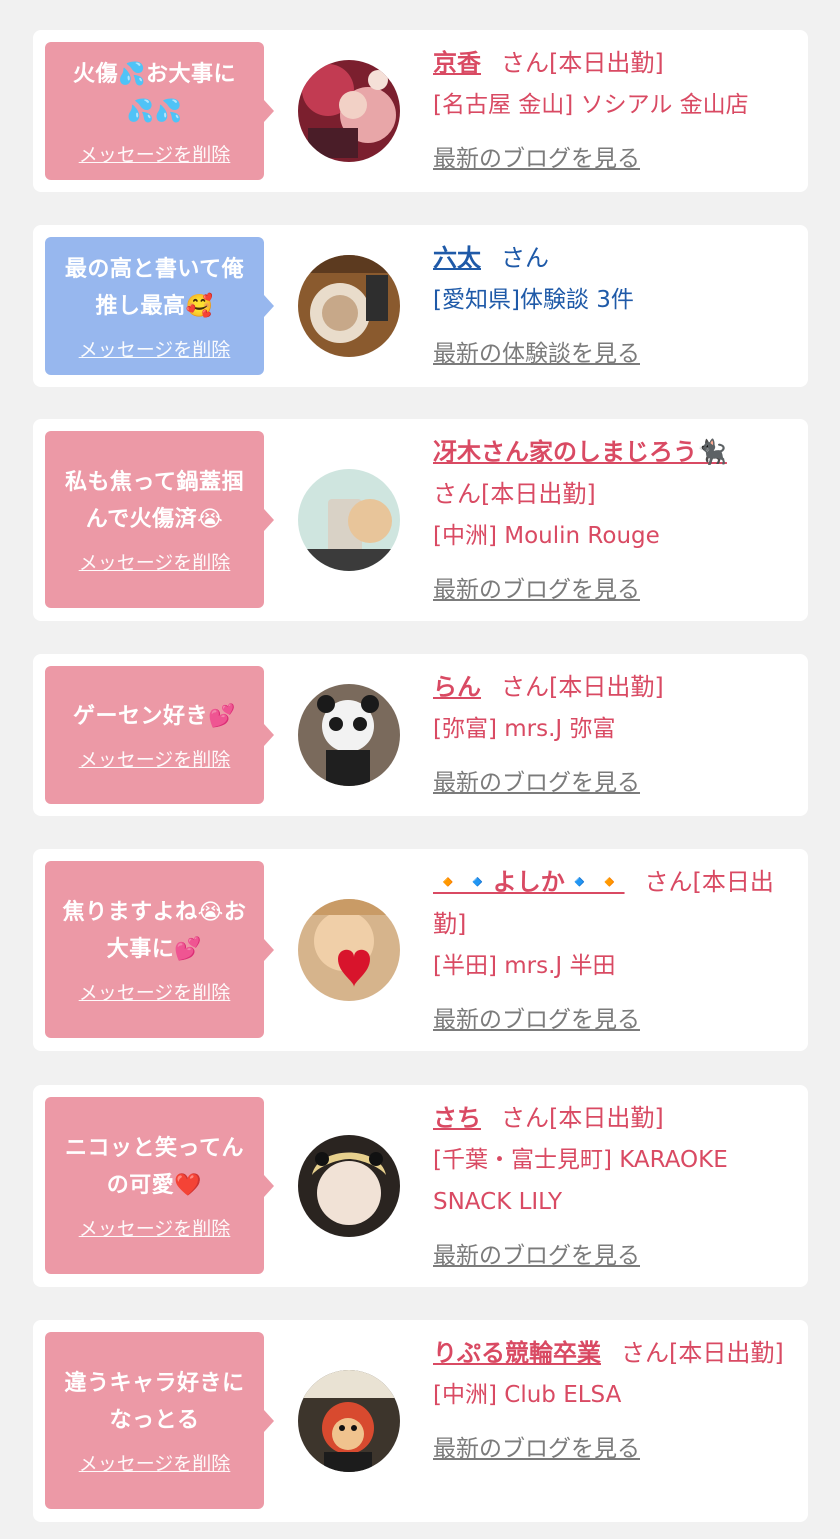 The width and height of the screenshot is (840, 1539). What do you see at coordinates (580, 1181) in the screenshot?
I see `shop-location: [千葉・富士見町] KARAOKE SNACK LILY` at bounding box center [580, 1181].